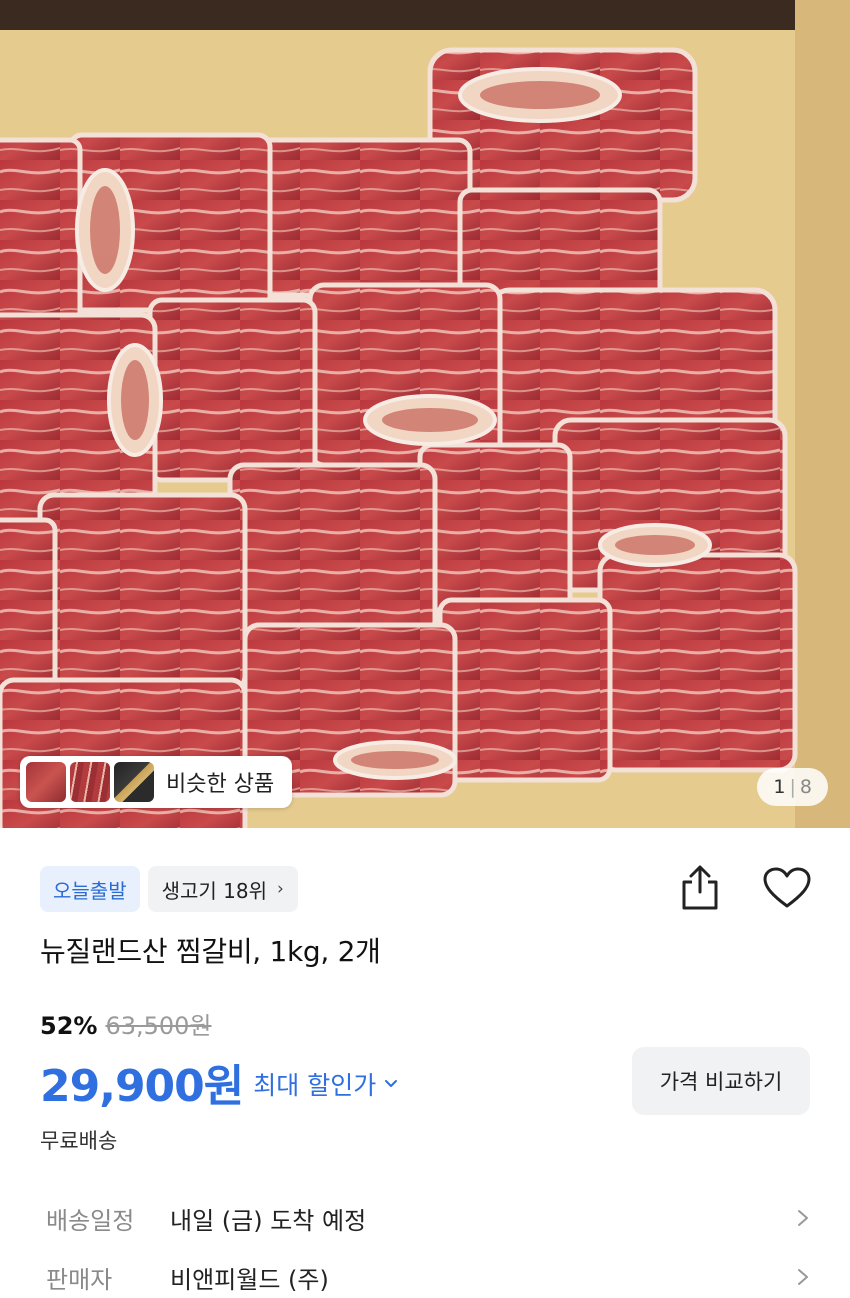  I want to click on discount-row: 52% 63,500원, so click(126, 1023).